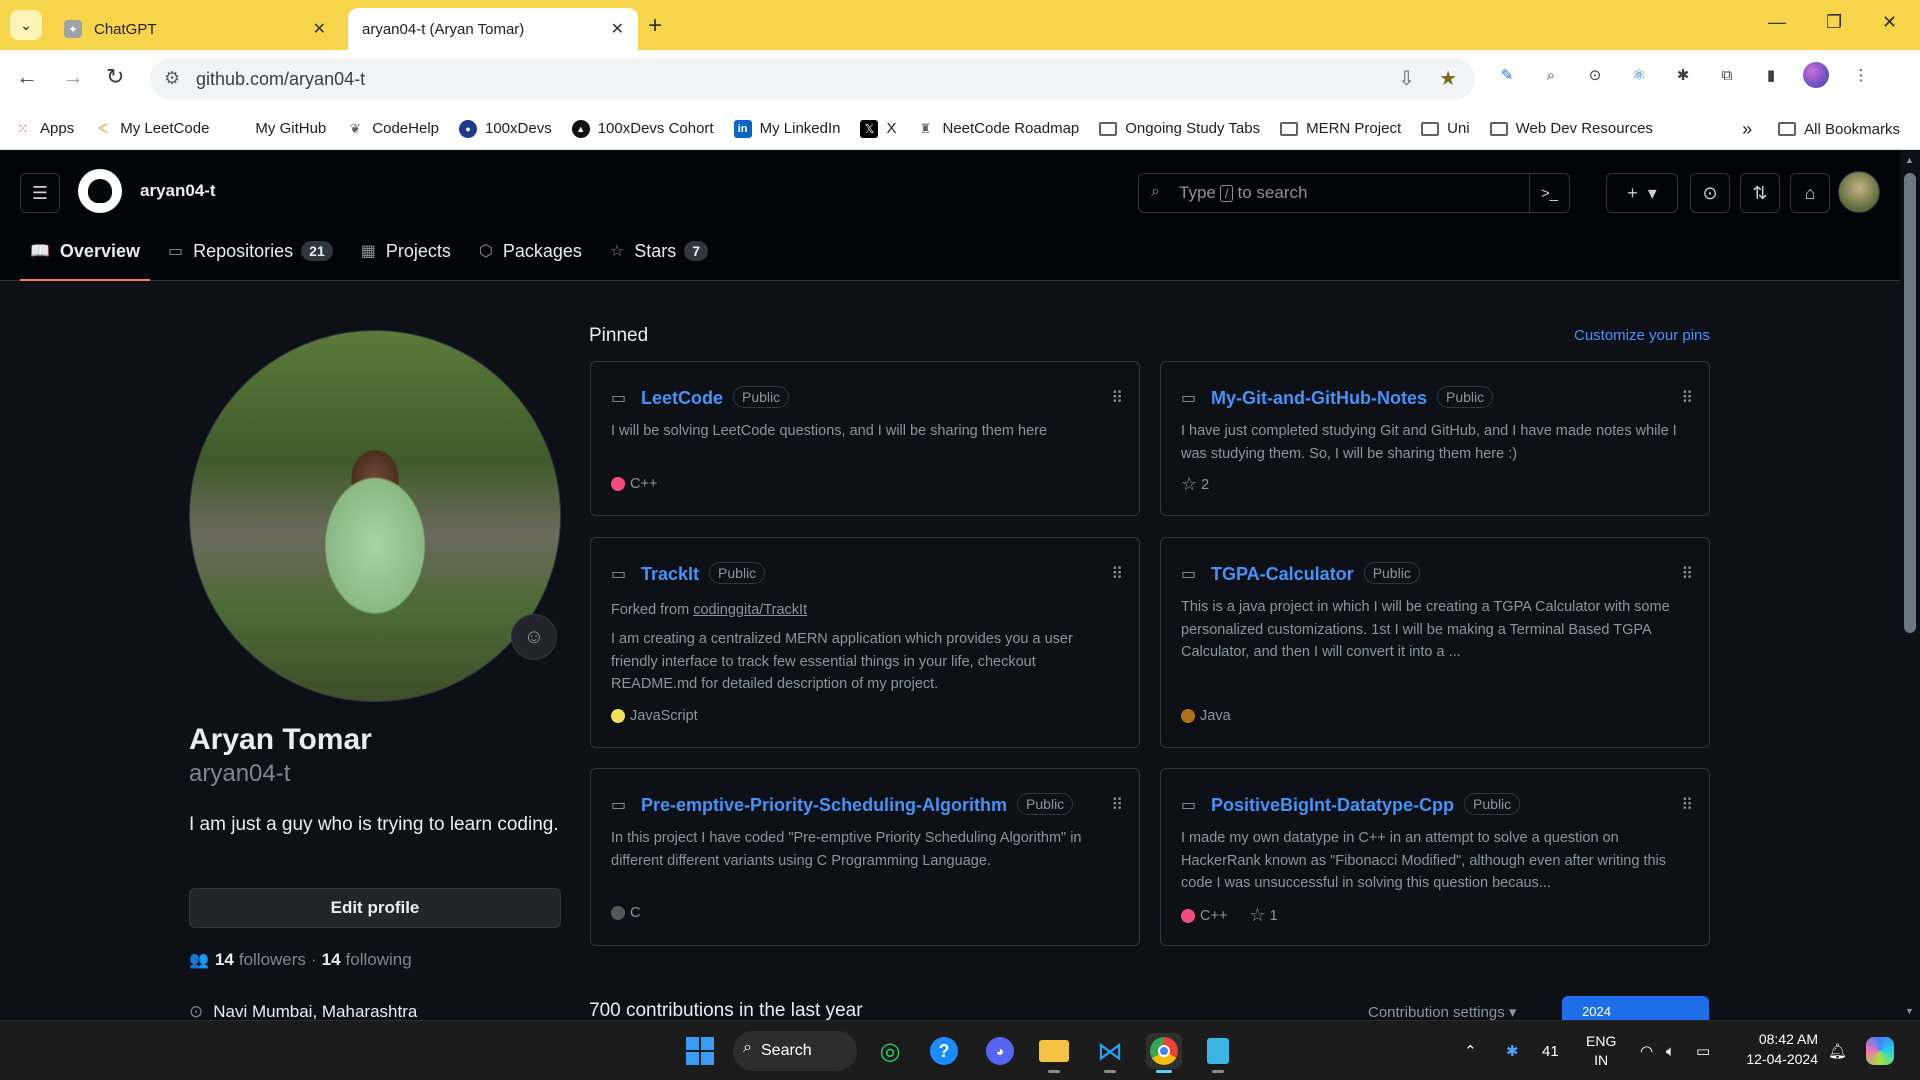  Describe the element at coordinates (367, 960) in the screenshot. I see `following-link: 14 following` at that location.